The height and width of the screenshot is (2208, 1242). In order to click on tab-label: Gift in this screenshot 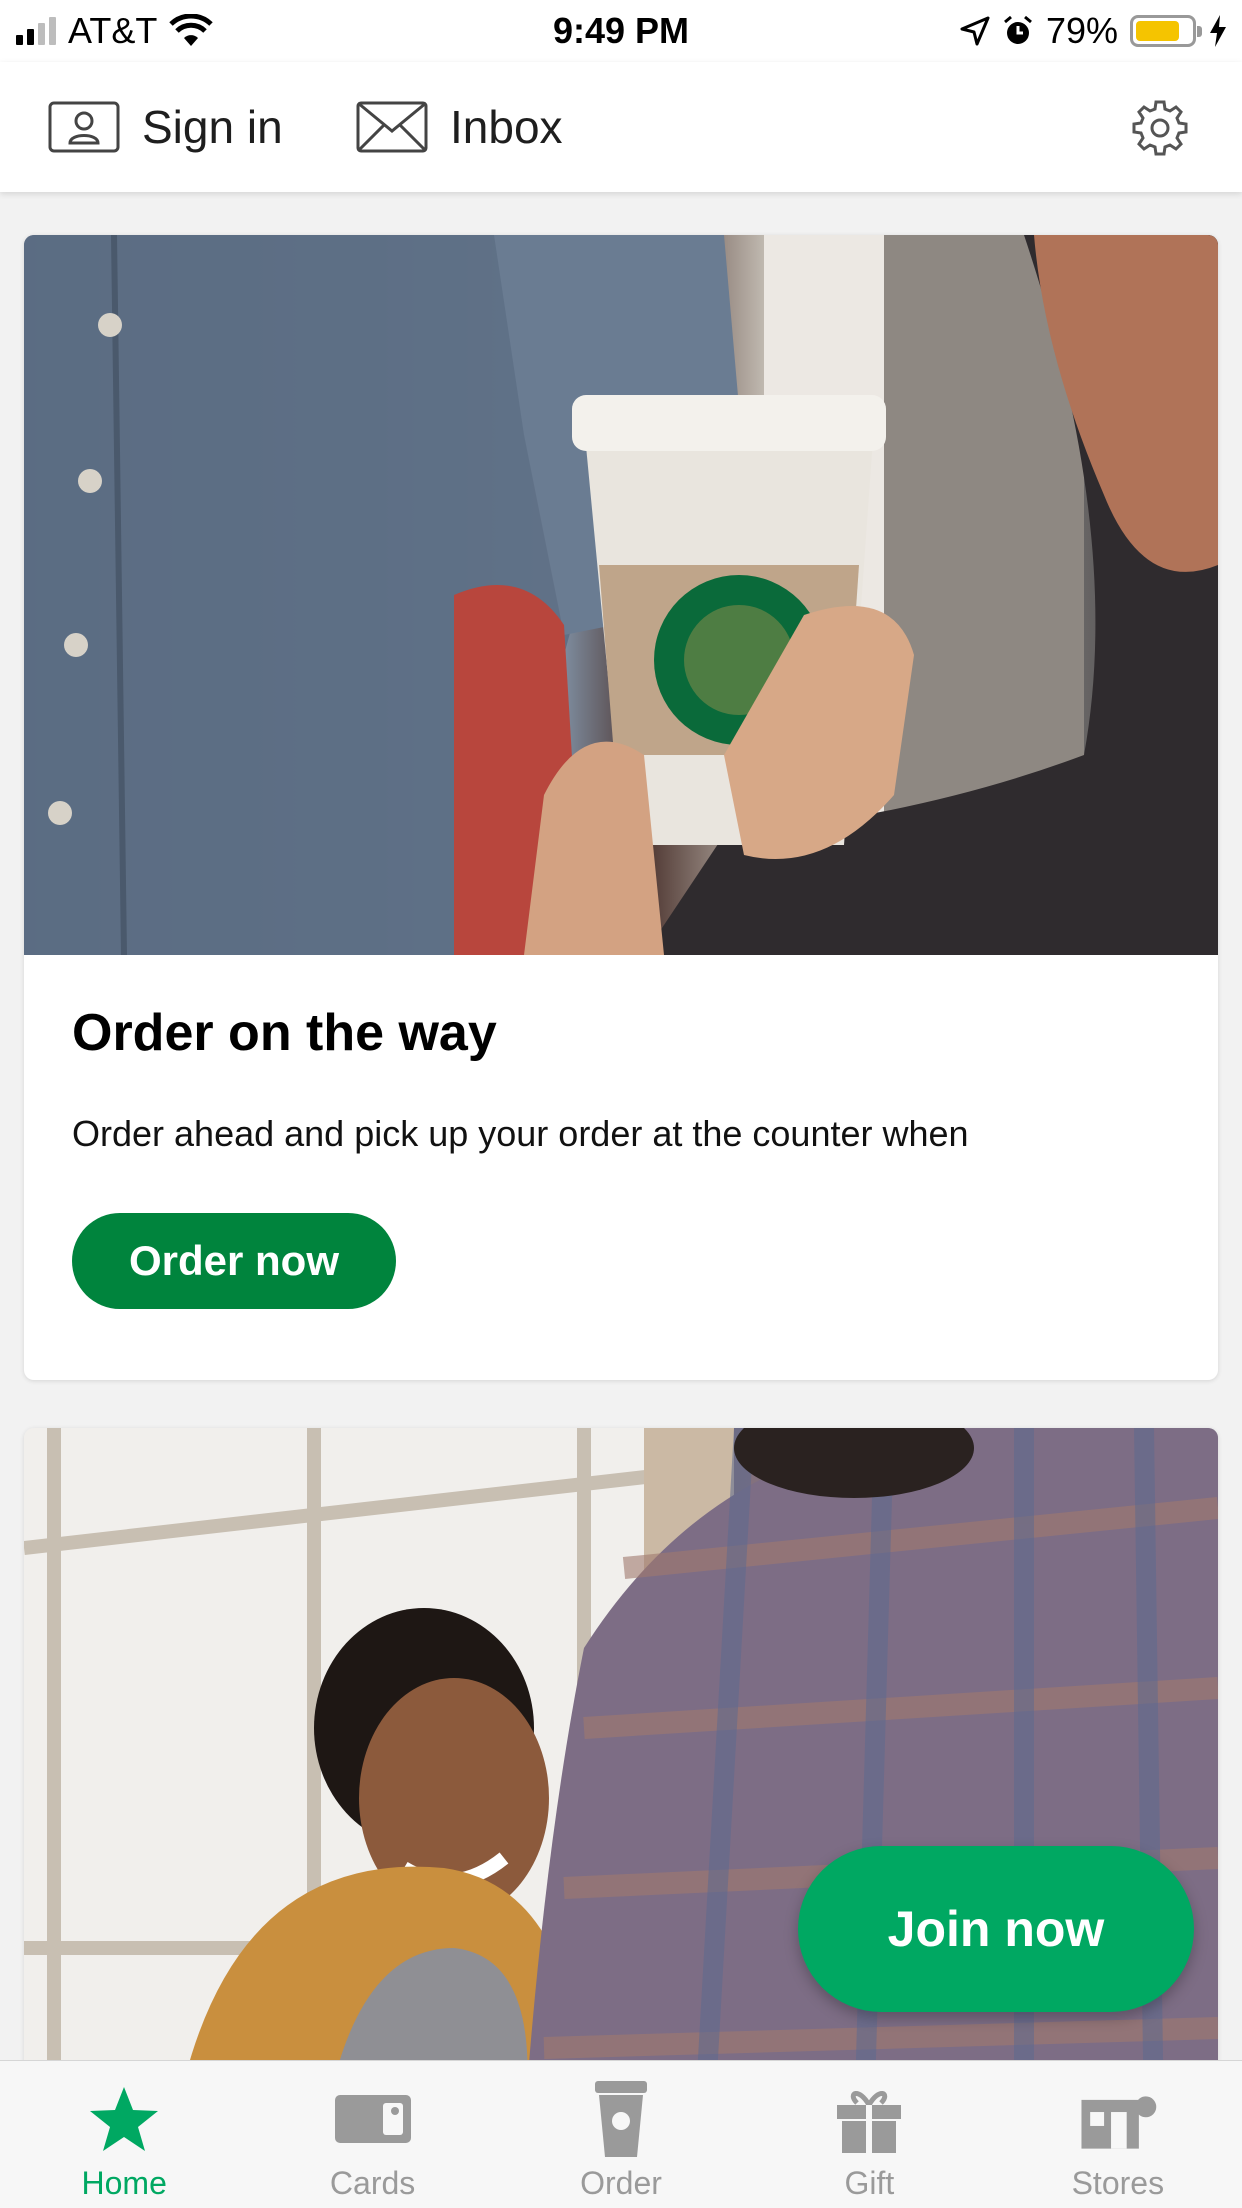, I will do `click(869, 2183)`.